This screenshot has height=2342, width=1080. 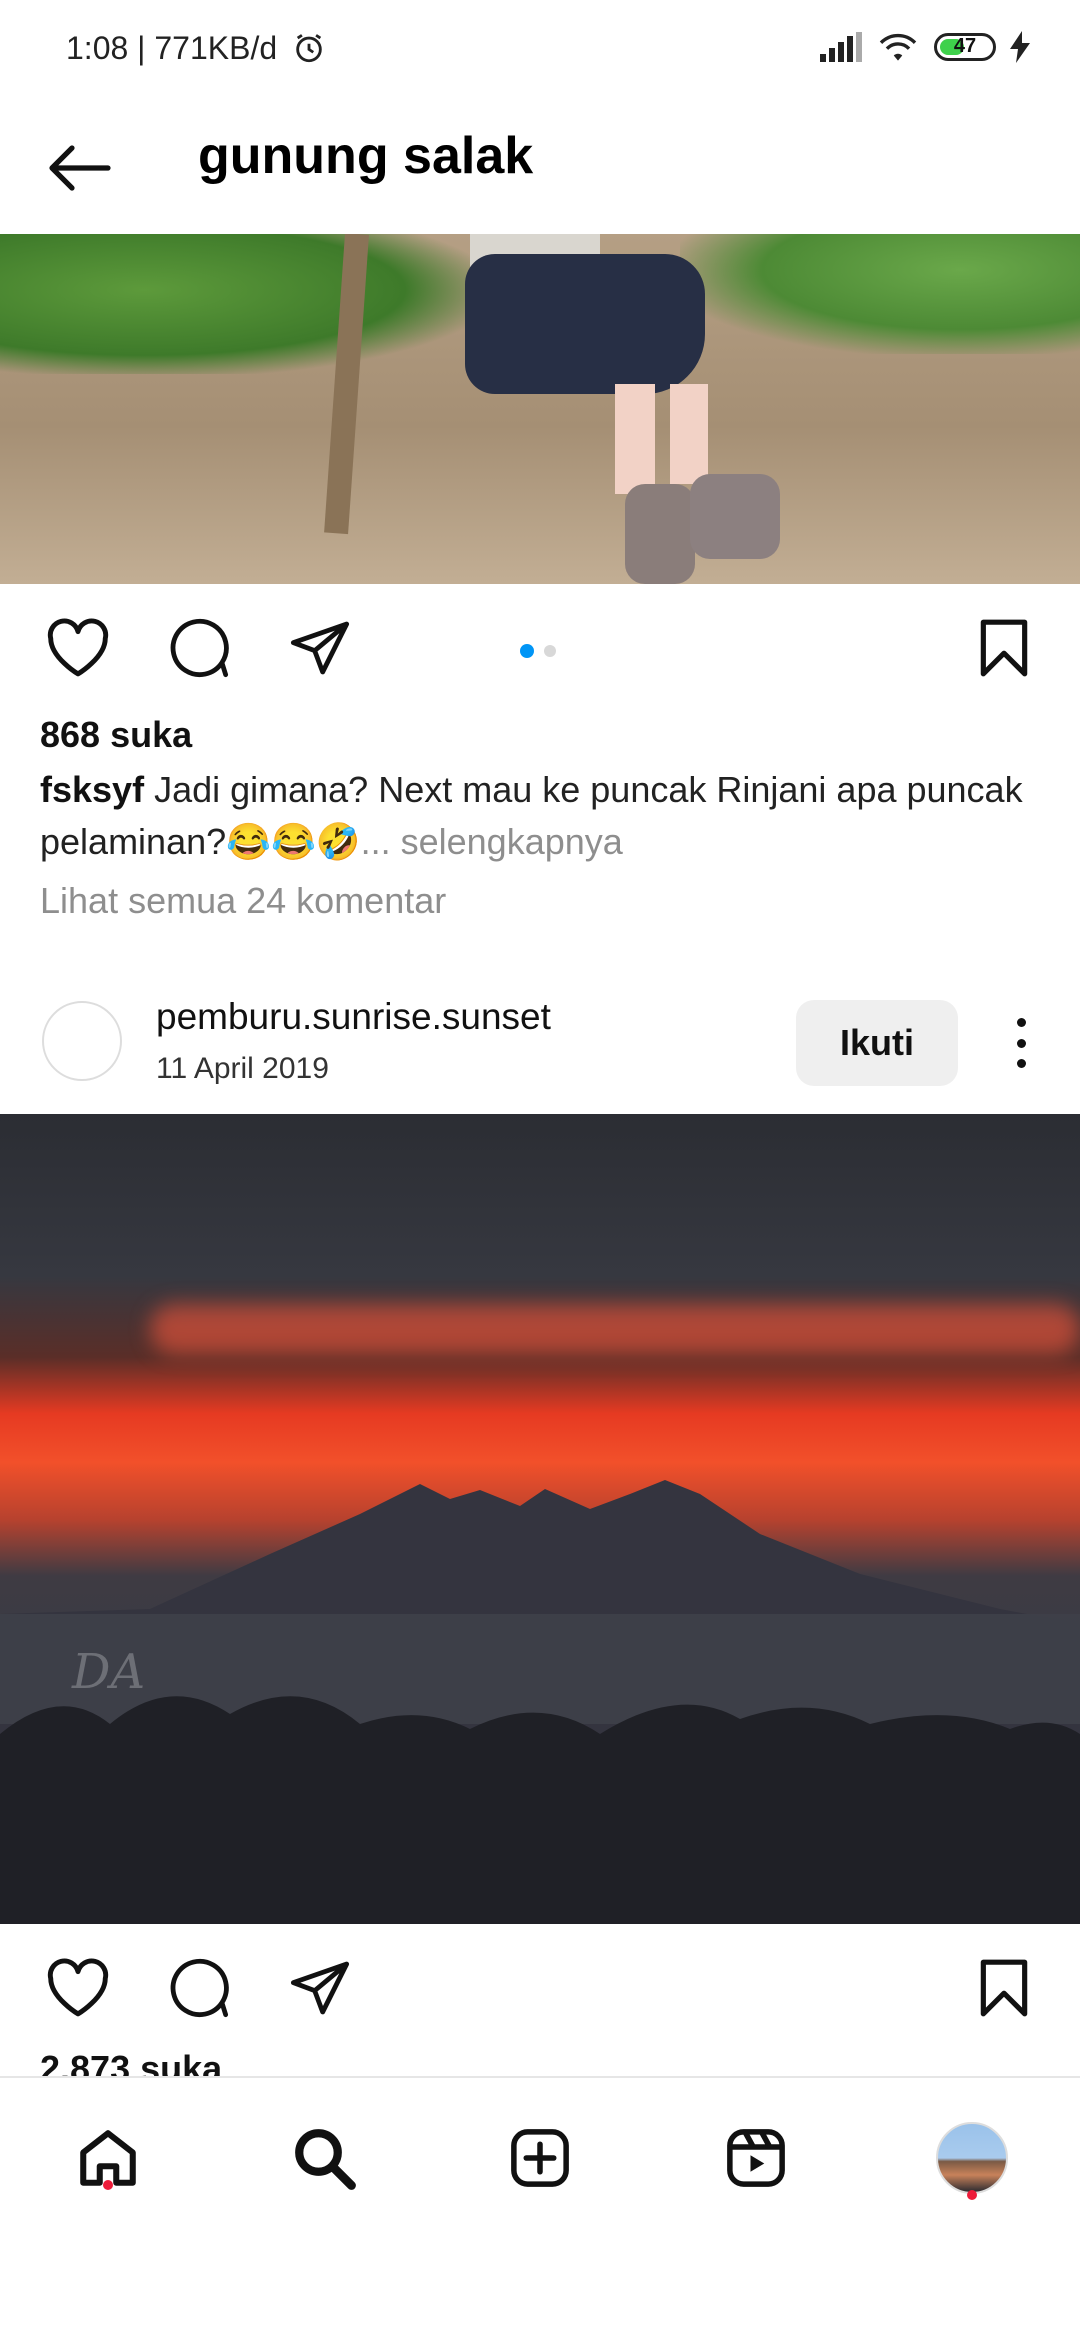 I want to click on post-date: 11 April 2019, so click(x=242, y=1068).